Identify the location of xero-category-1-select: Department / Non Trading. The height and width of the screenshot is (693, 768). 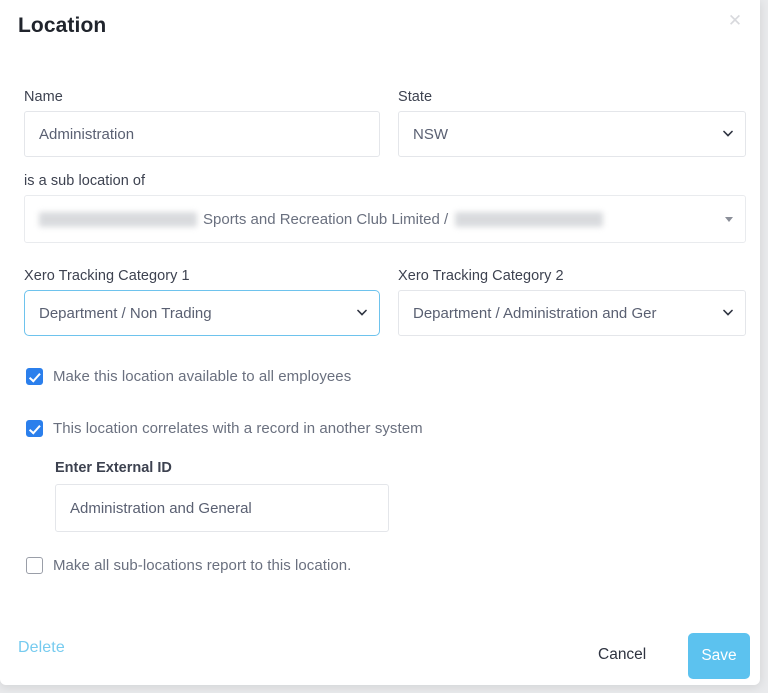
(202, 313).